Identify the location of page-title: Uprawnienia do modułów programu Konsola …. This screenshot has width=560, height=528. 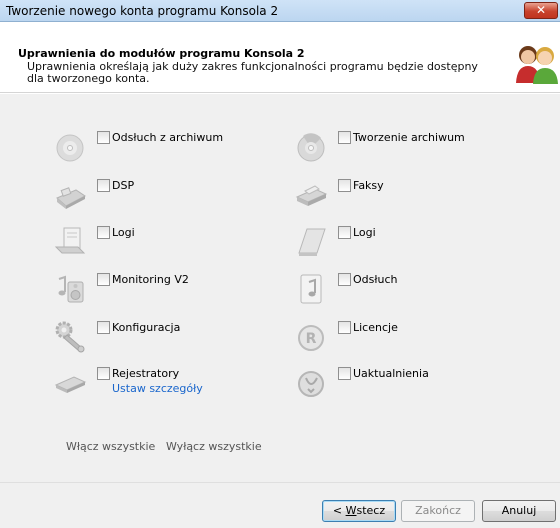
(161, 53).